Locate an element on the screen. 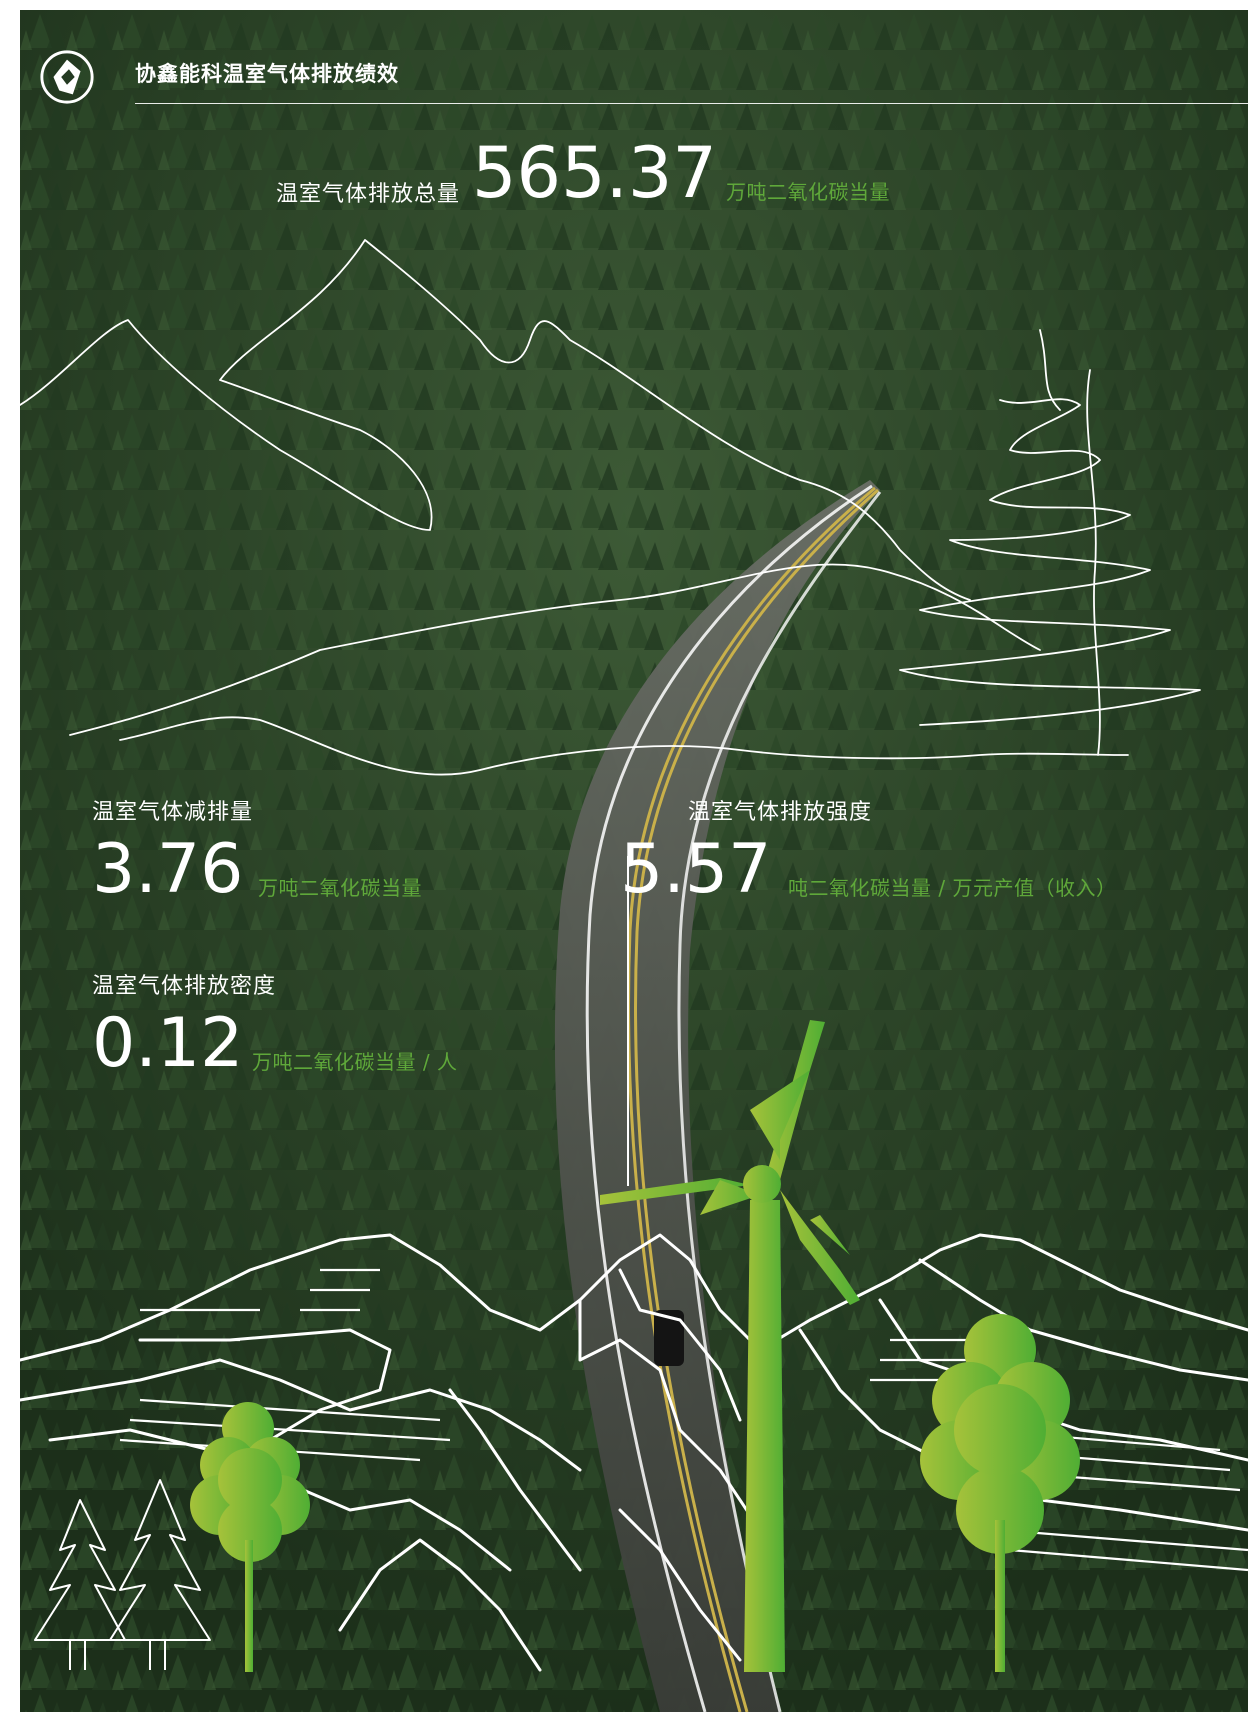 This screenshot has width=1248, height=1712. total-emissions-value: 565.37 is located at coordinates (594, 173).